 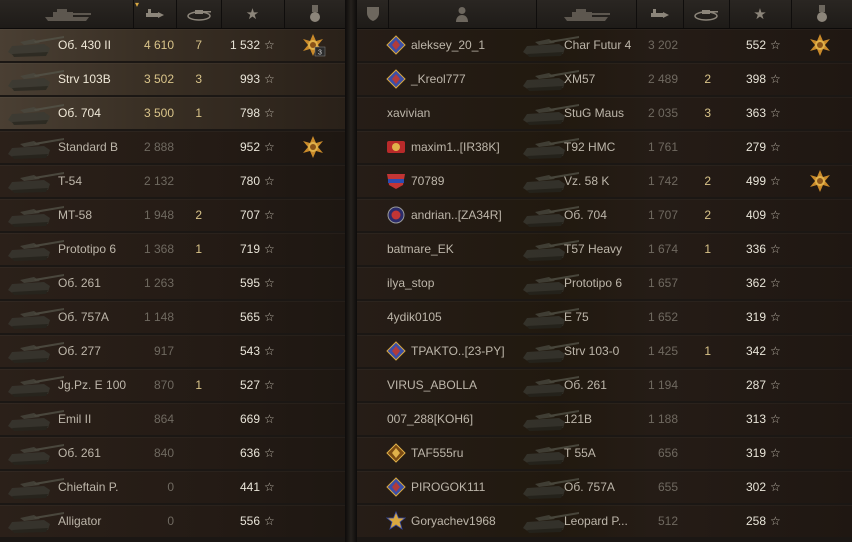 I want to click on gold-rank-icon, so click(x=396, y=453).